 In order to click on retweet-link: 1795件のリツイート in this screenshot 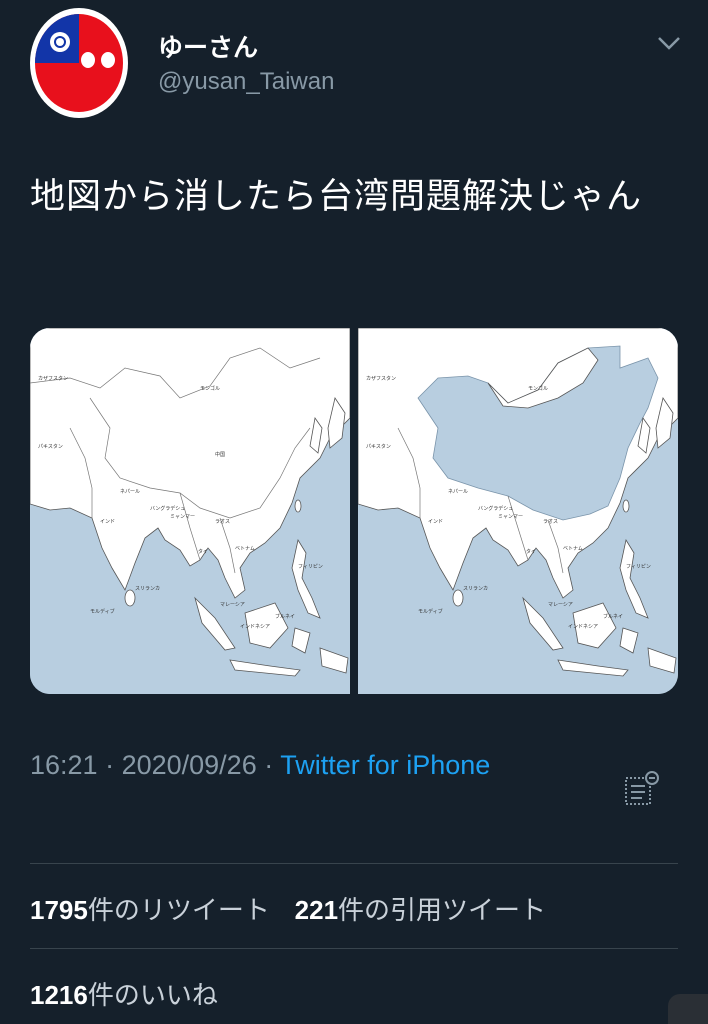, I will do `click(150, 910)`.